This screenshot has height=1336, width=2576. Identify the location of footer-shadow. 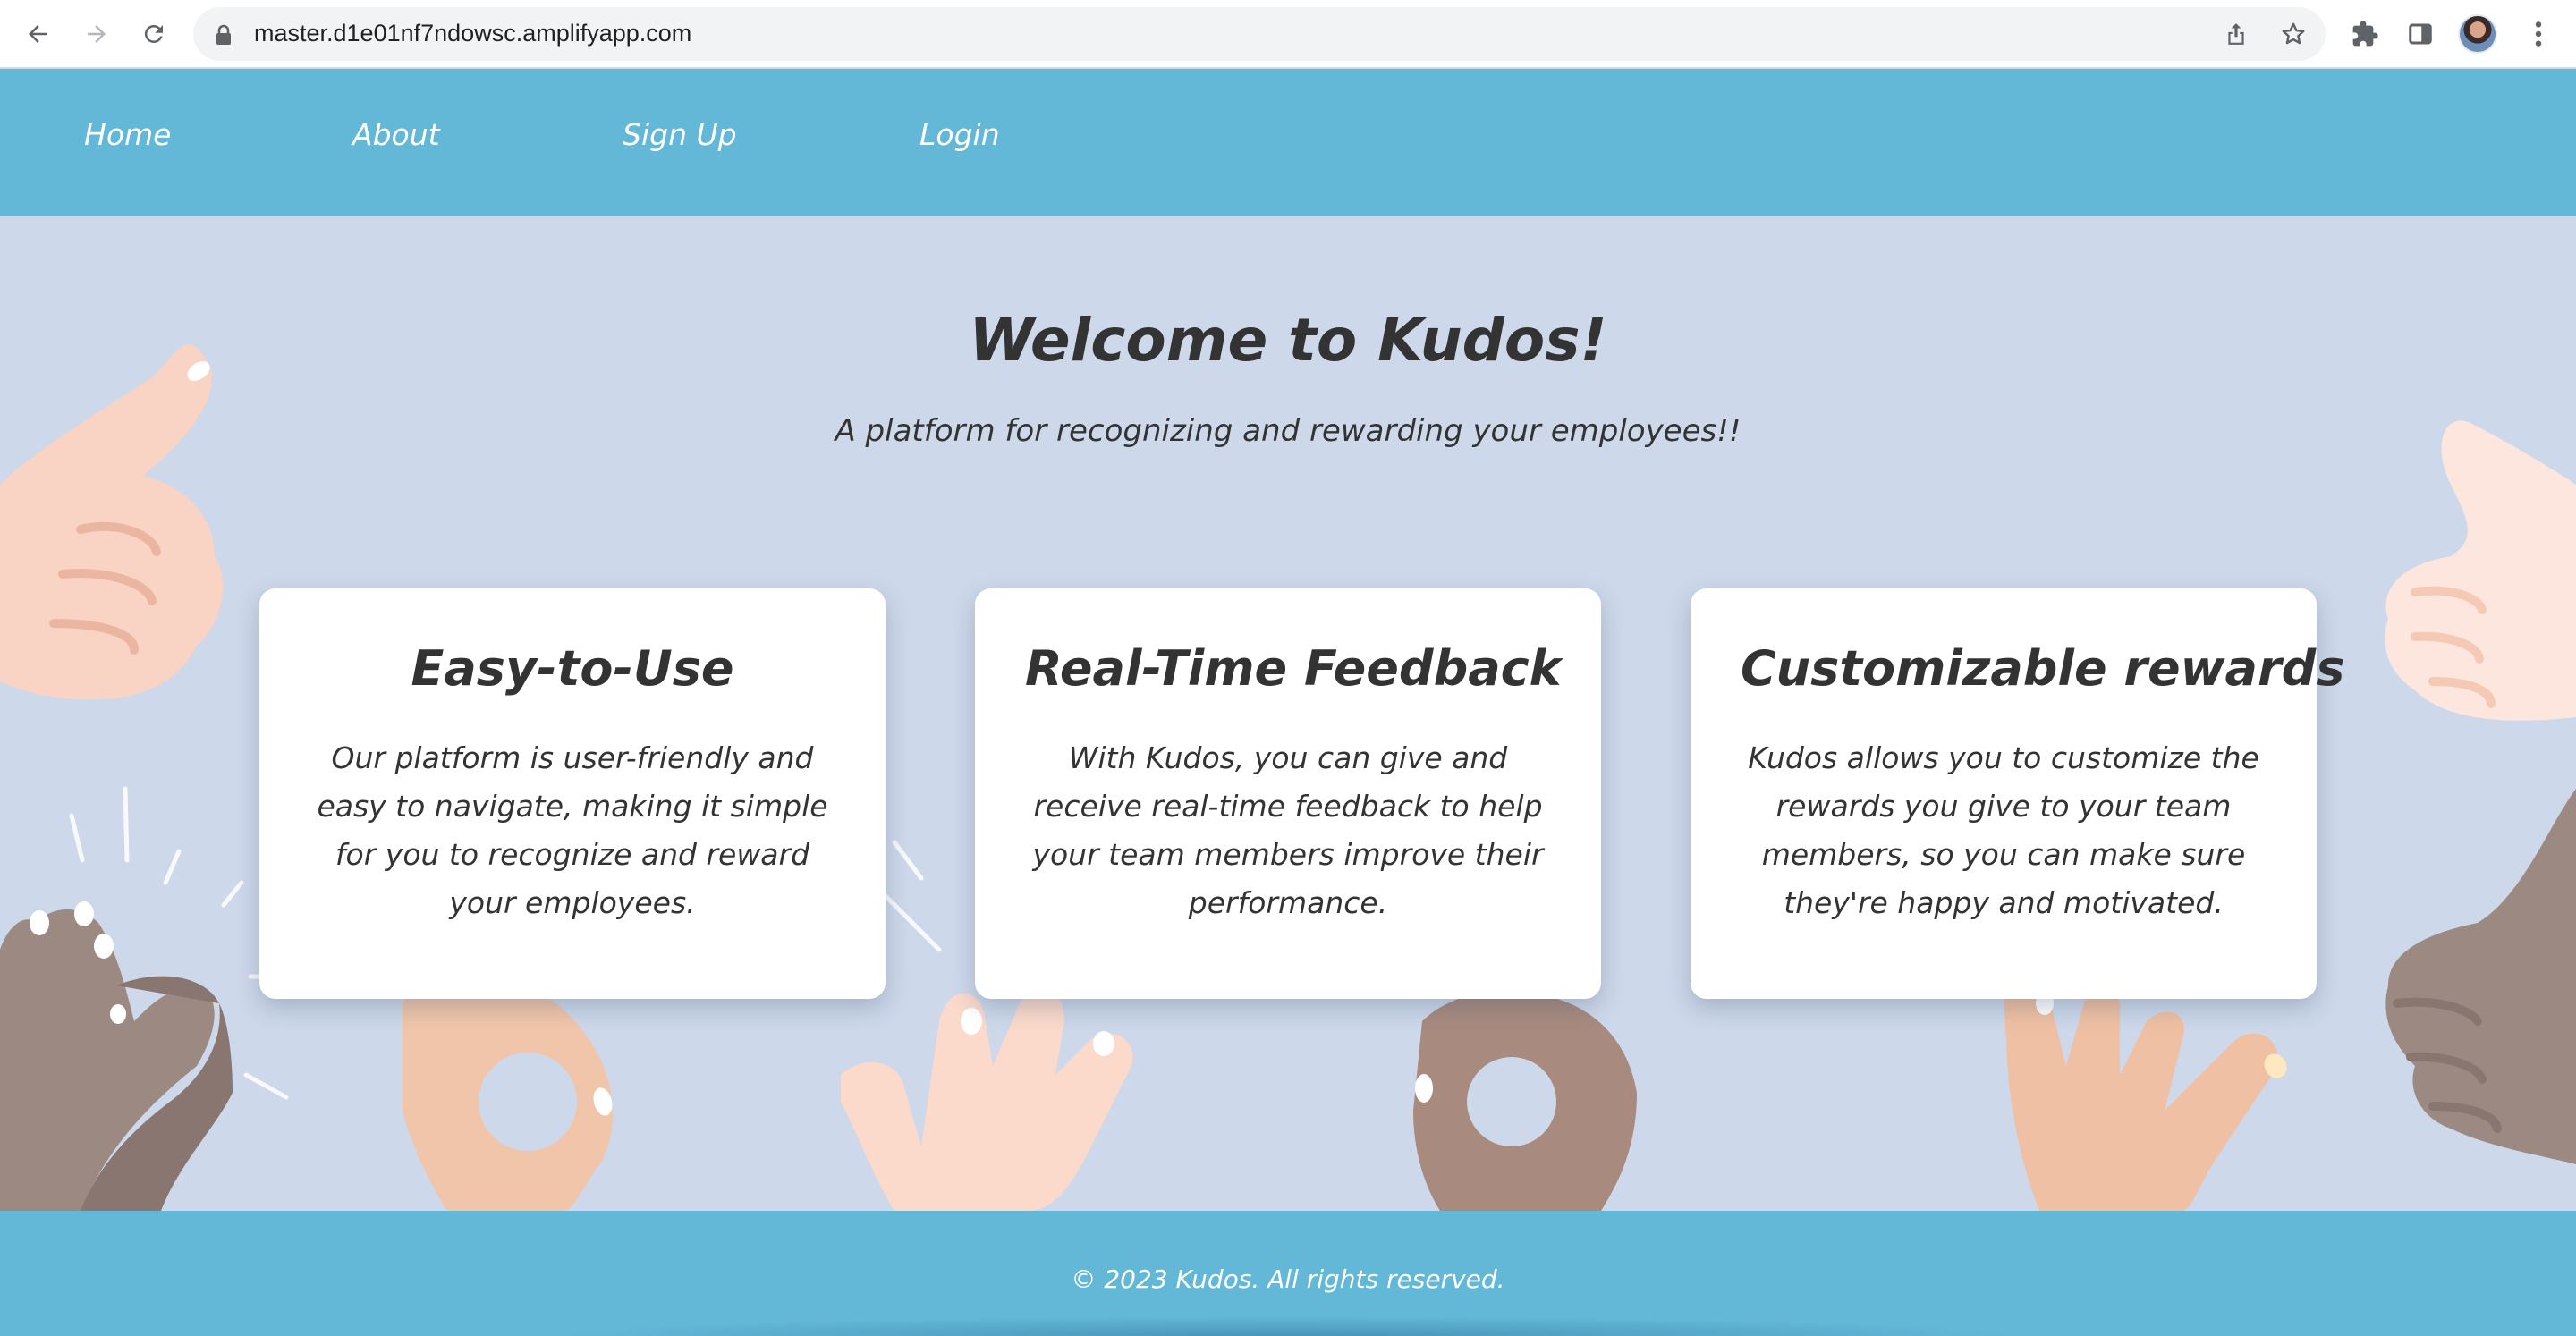
(1288, 1326).